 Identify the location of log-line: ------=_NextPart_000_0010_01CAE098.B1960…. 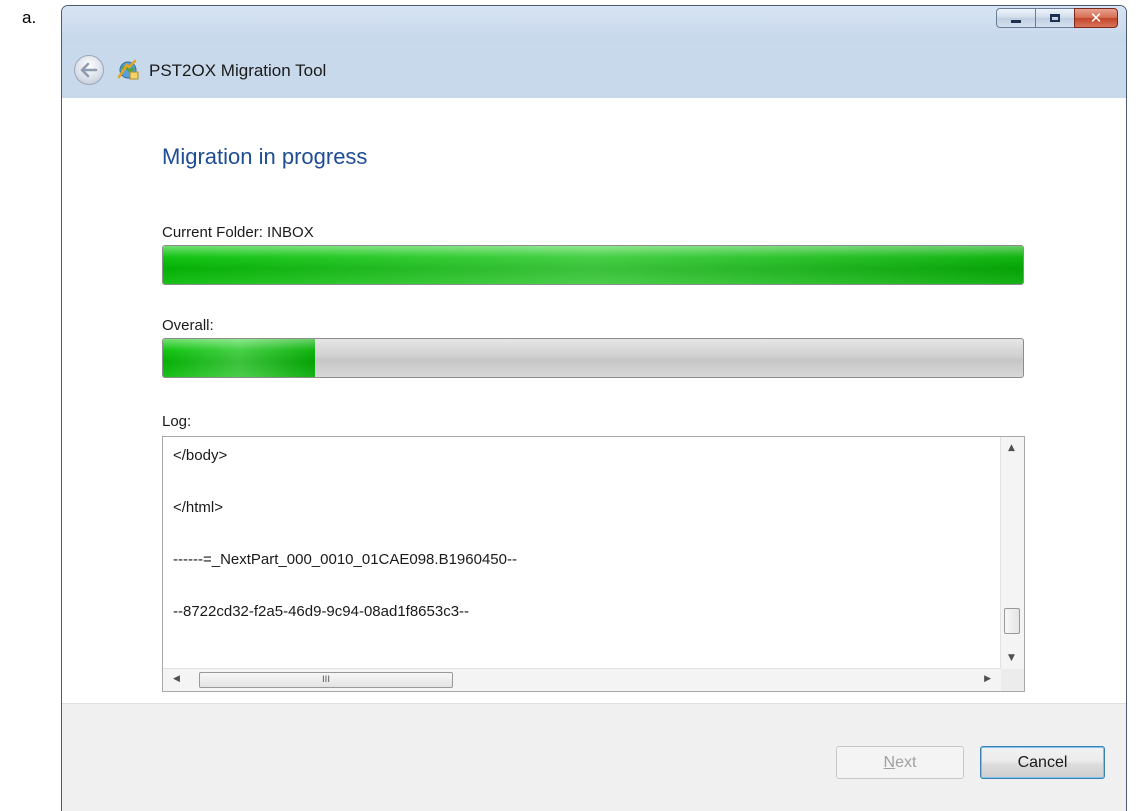
(345, 559).